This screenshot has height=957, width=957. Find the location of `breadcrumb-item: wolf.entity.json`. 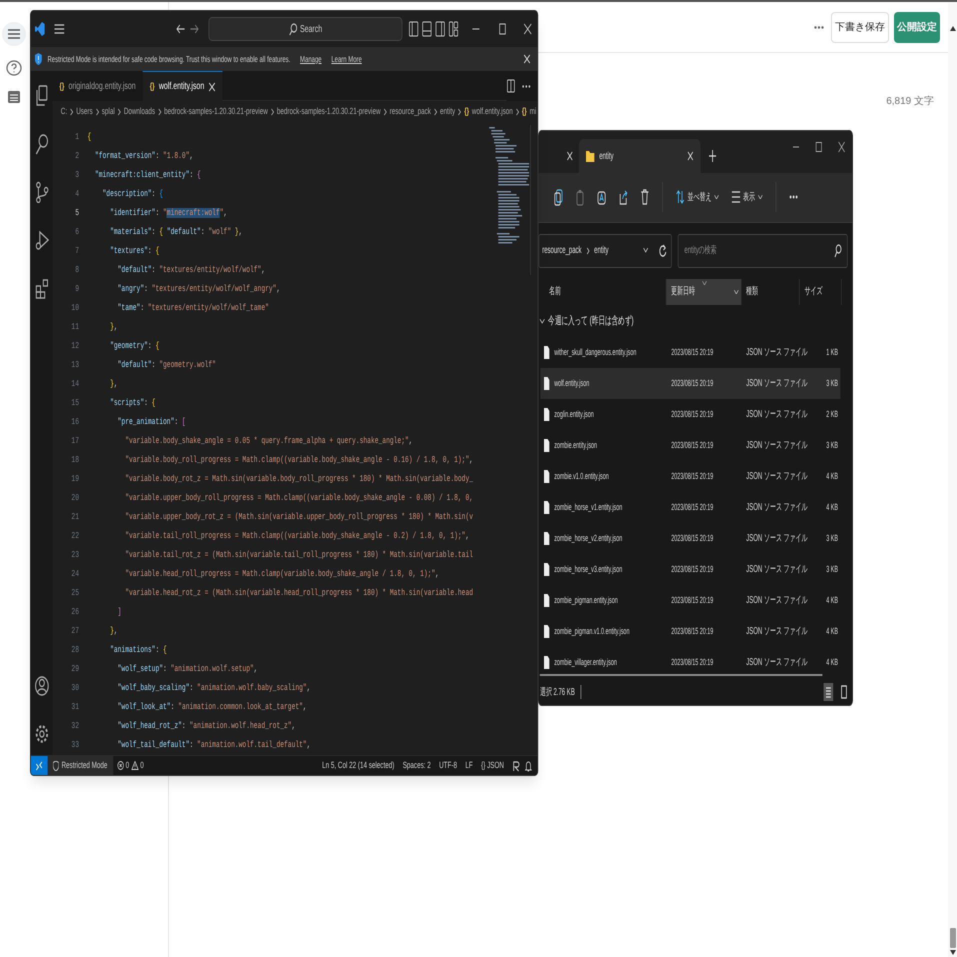

breadcrumb-item: wolf.entity.json is located at coordinates (492, 112).